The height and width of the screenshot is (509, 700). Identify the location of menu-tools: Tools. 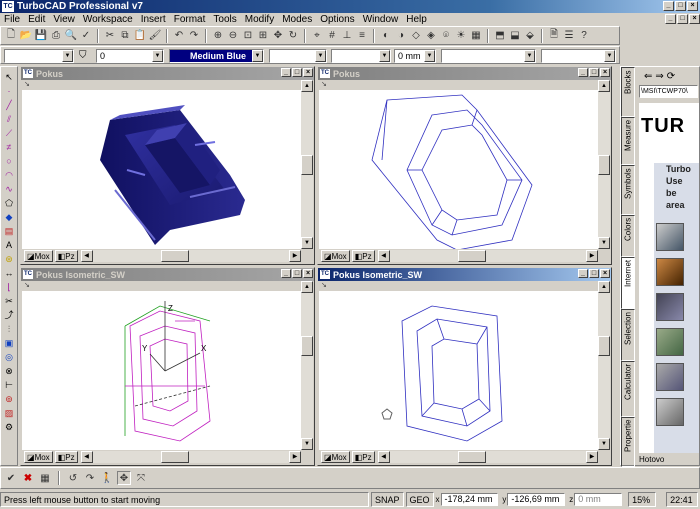
(224, 19).